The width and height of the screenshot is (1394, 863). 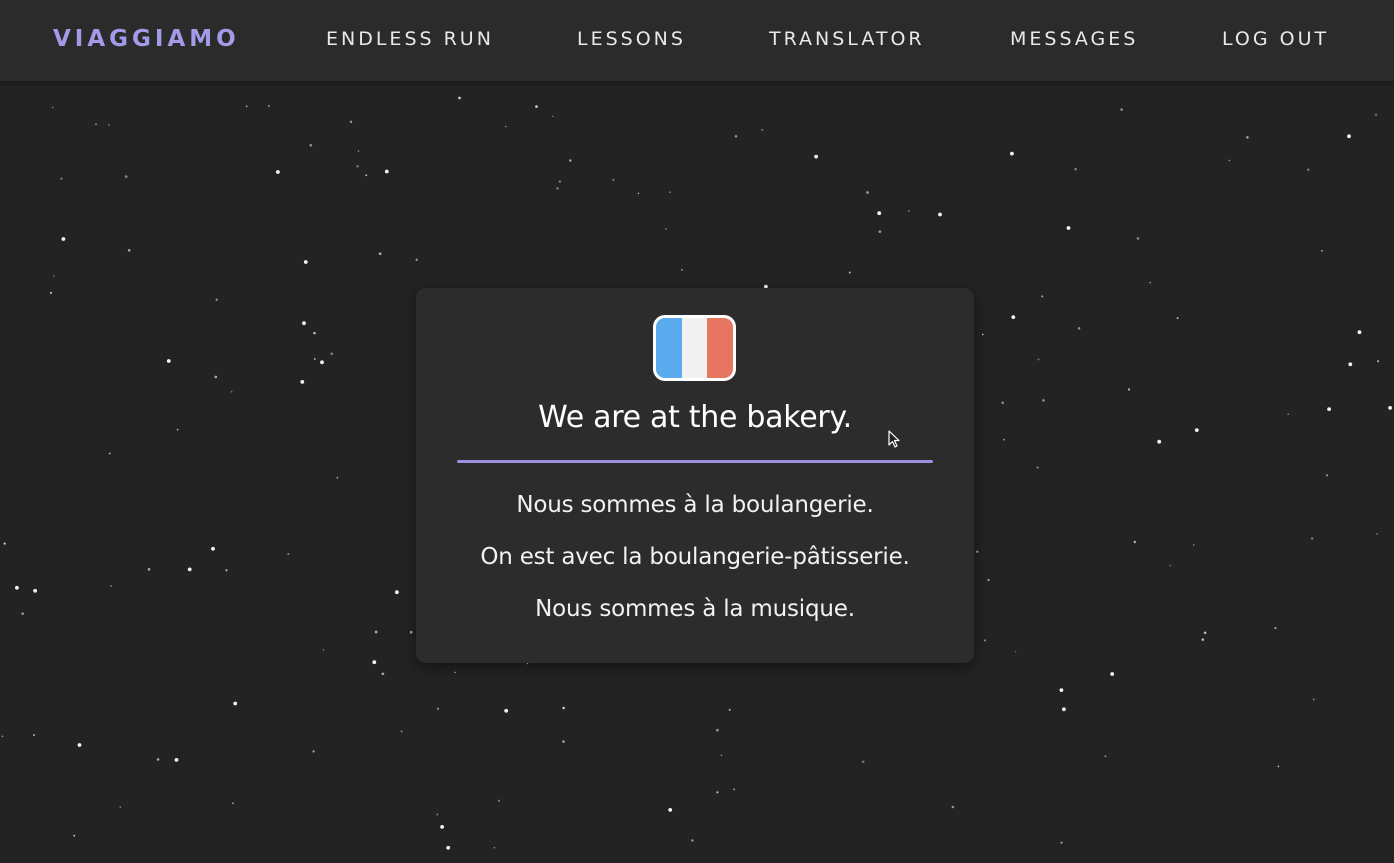 I want to click on answer-option-1: Nous sommes à la boulangerie., so click(x=695, y=505).